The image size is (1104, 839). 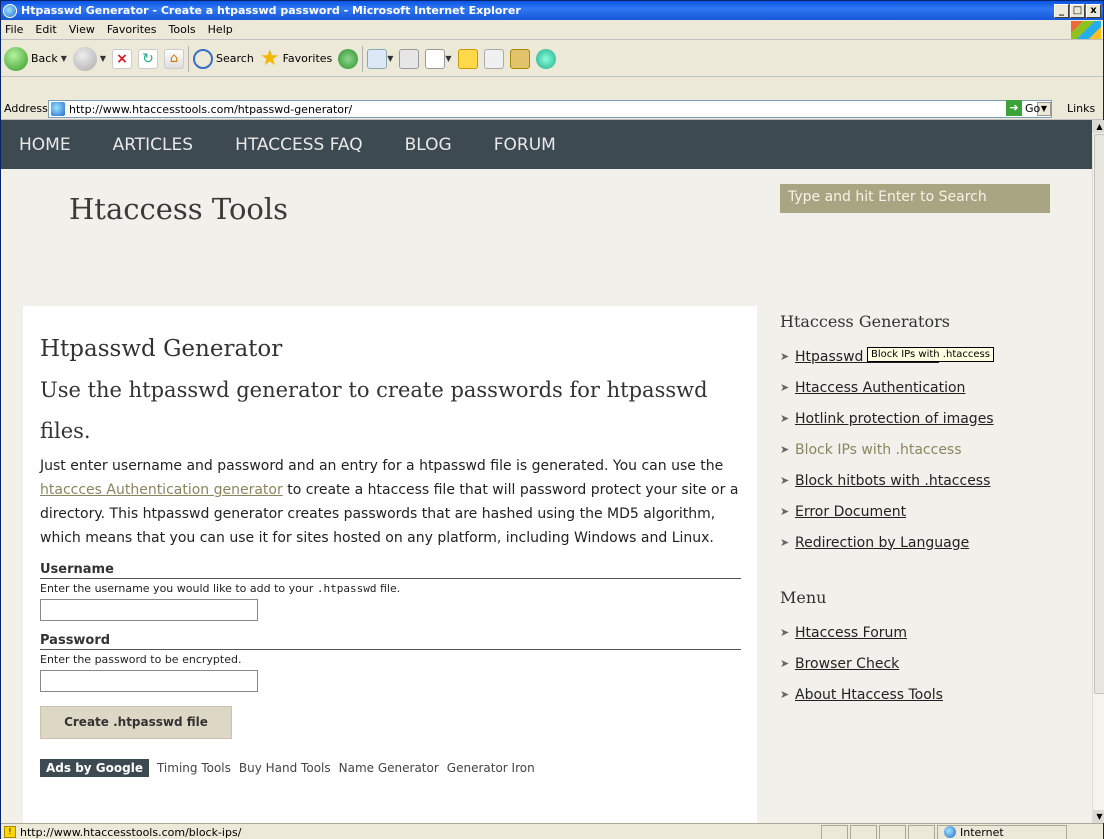 What do you see at coordinates (10, 10) in the screenshot?
I see `ie-icon` at bounding box center [10, 10].